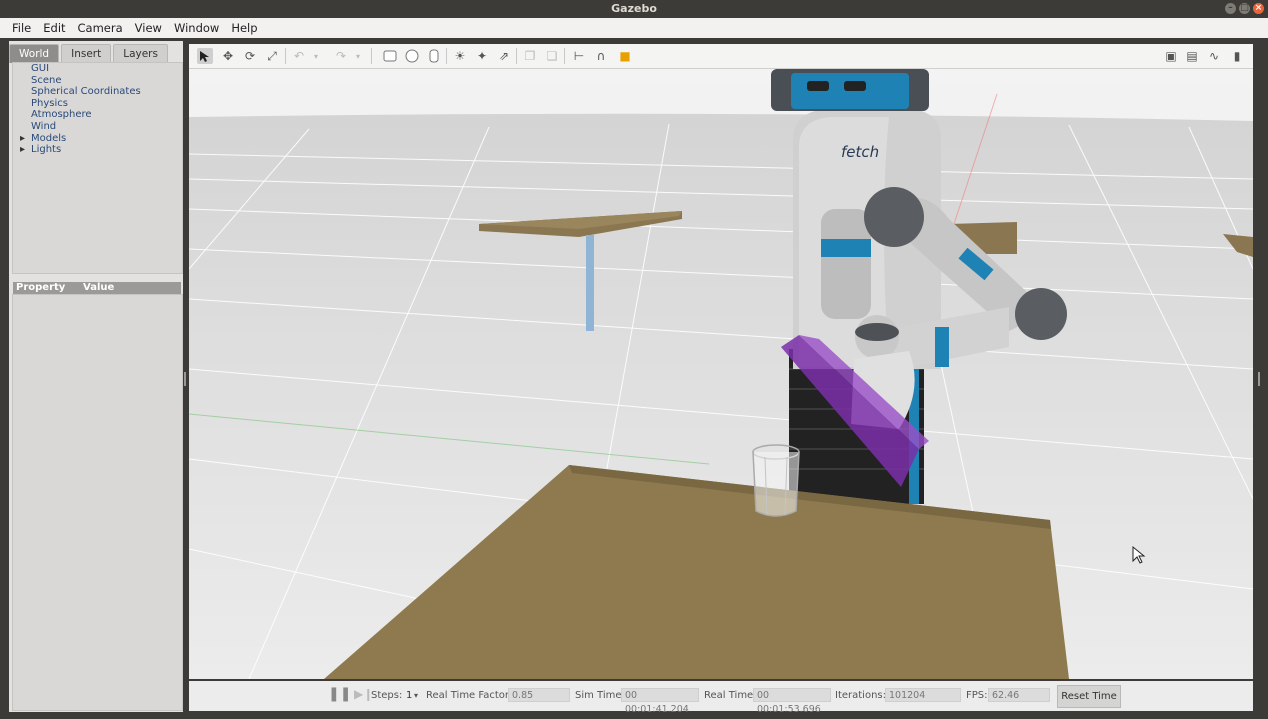 This screenshot has height=719, width=1268. What do you see at coordinates (205, 56) in the screenshot?
I see `select-arrow-icon` at bounding box center [205, 56].